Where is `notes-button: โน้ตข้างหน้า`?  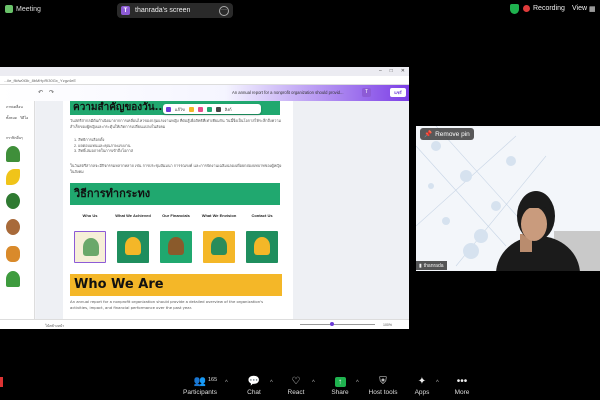 notes-button: โน้ตข้างหน้า is located at coordinates (54, 326).